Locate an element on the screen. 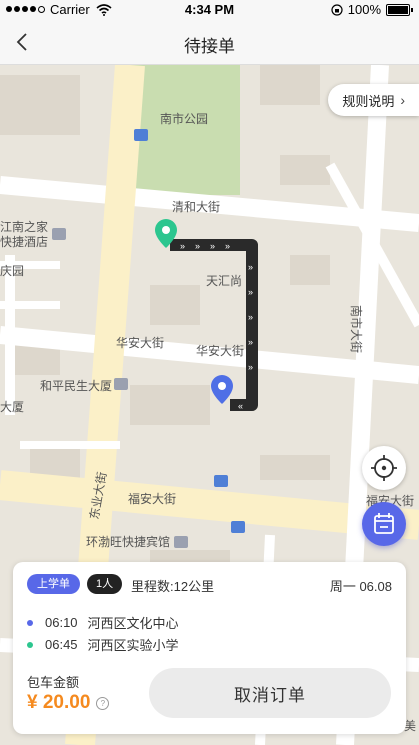  rules-button: 规则说明 › is located at coordinates (373, 100).